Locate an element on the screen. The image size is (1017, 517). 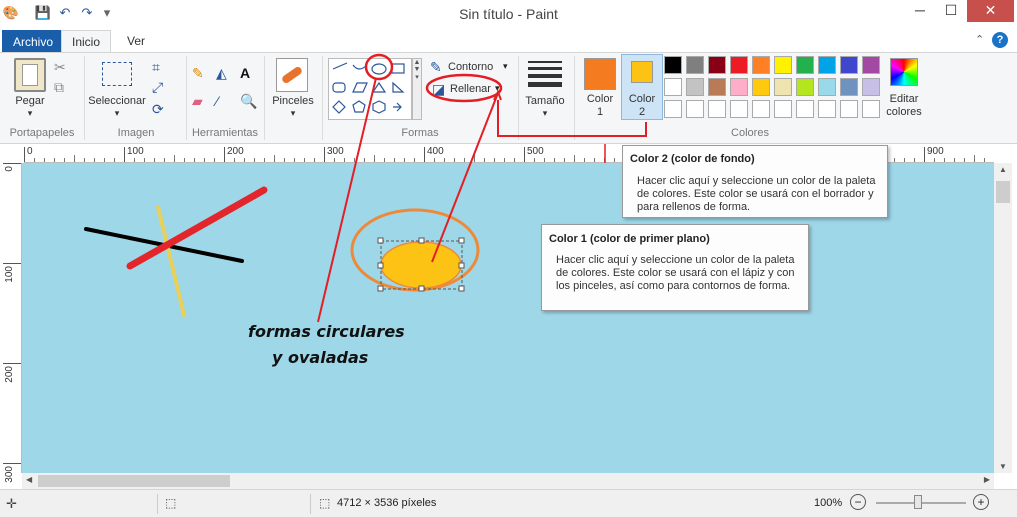
pencil-icon: ✎ is located at coordinates (198, 73).